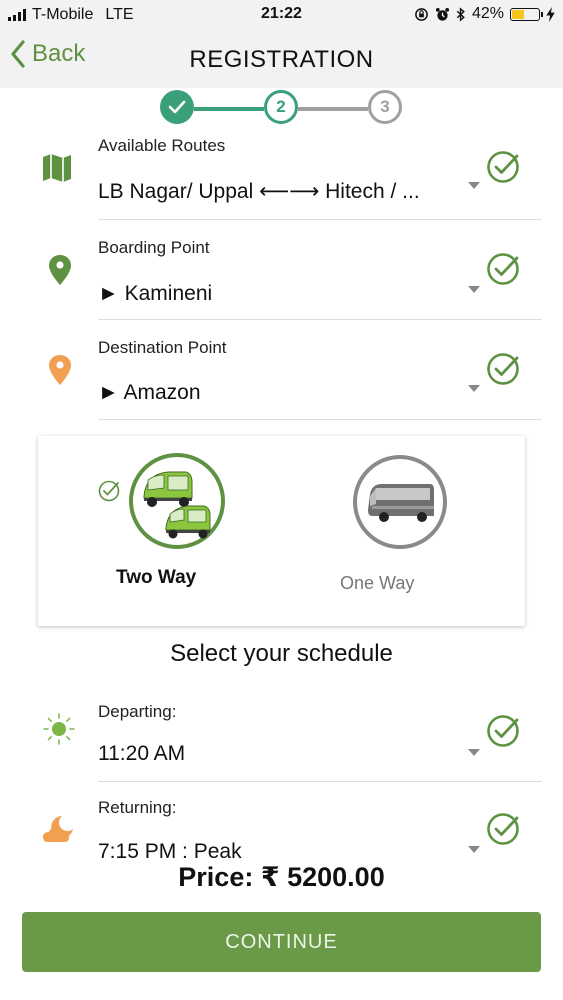 The height and width of the screenshot is (1000, 563). What do you see at coordinates (109, 491) in the screenshot?
I see `small-check-circle-icon` at bounding box center [109, 491].